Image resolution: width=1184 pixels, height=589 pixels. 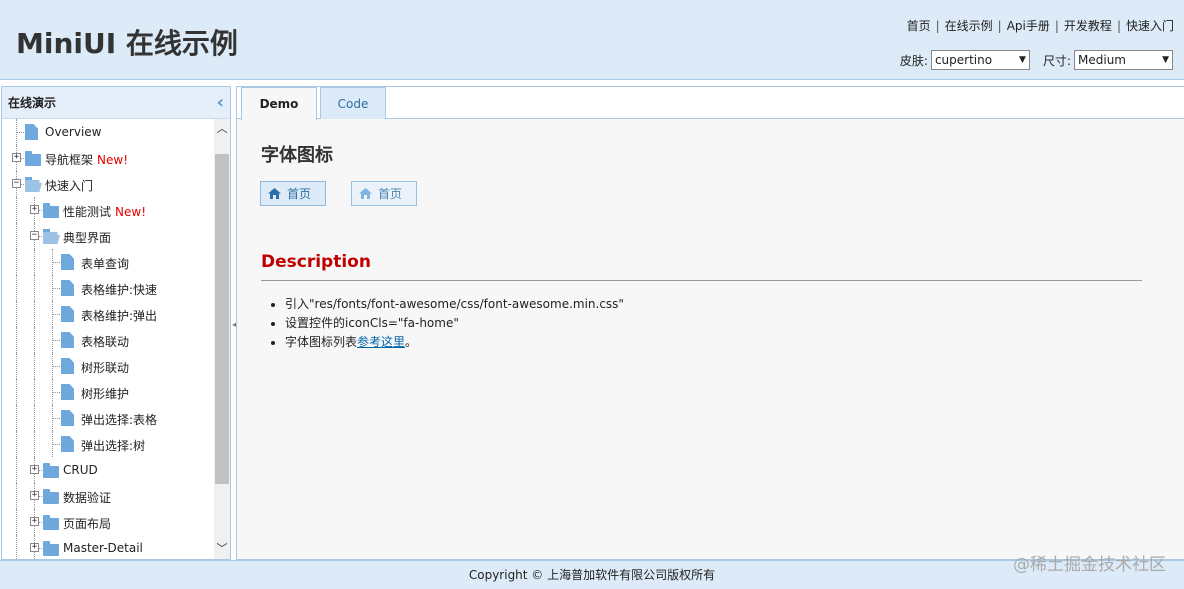 I want to click on home-button-disabled: 首页, so click(x=384, y=193).